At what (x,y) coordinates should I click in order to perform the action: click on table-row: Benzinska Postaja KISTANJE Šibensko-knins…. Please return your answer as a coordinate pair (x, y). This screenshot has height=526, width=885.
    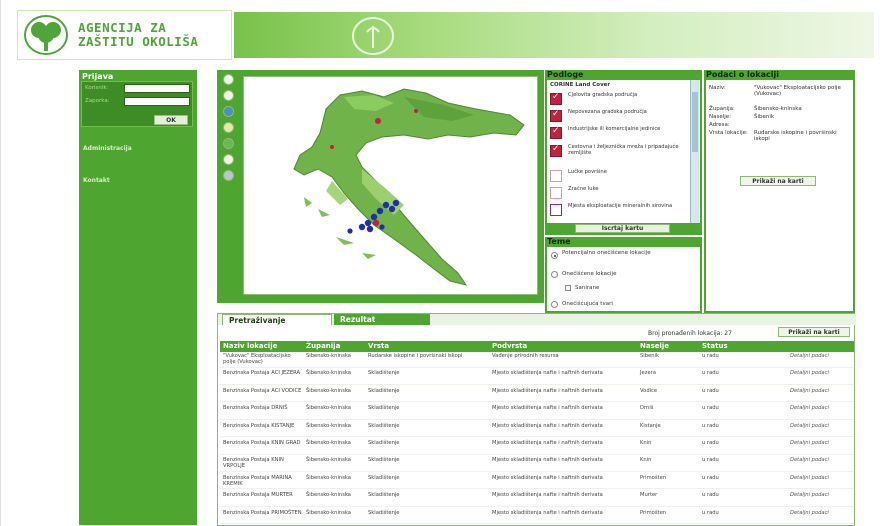
    Looking at the image, I should click on (537, 430).